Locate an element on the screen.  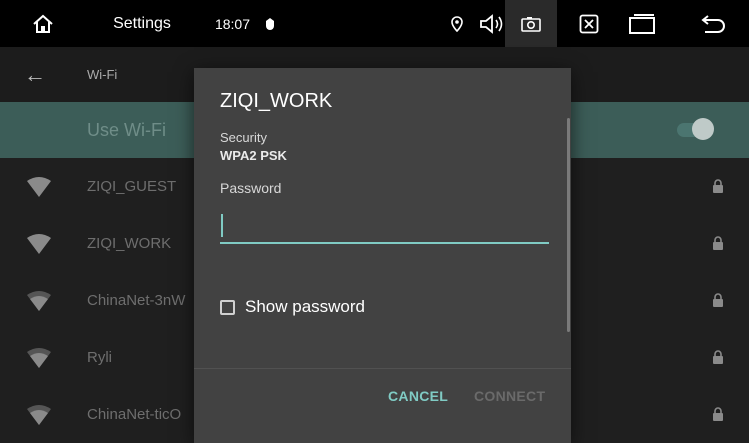
app-title: Settings is located at coordinates (142, 23).